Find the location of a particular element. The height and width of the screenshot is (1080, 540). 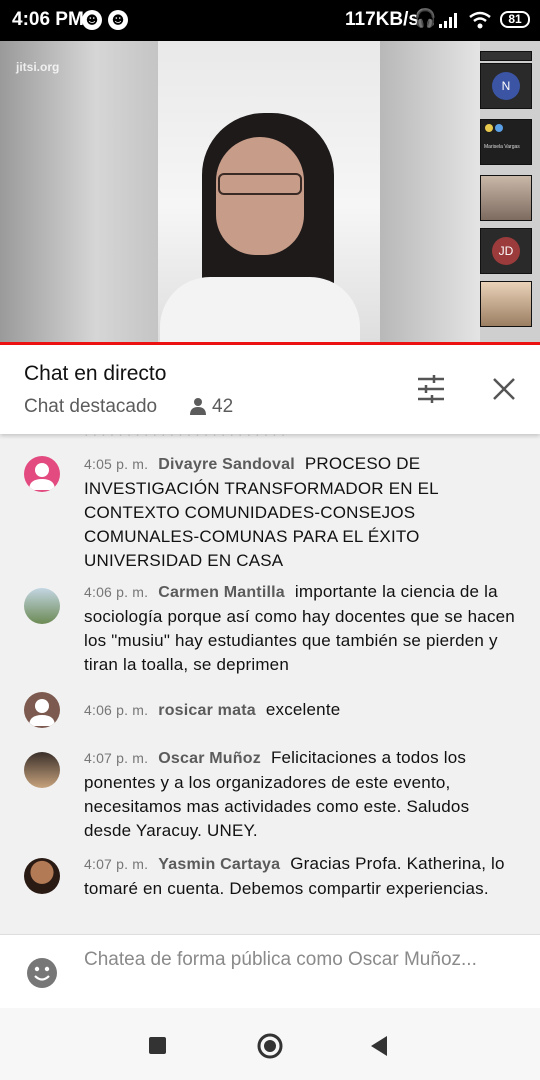

message-author: Yasmin Cartaya is located at coordinates (219, 864).